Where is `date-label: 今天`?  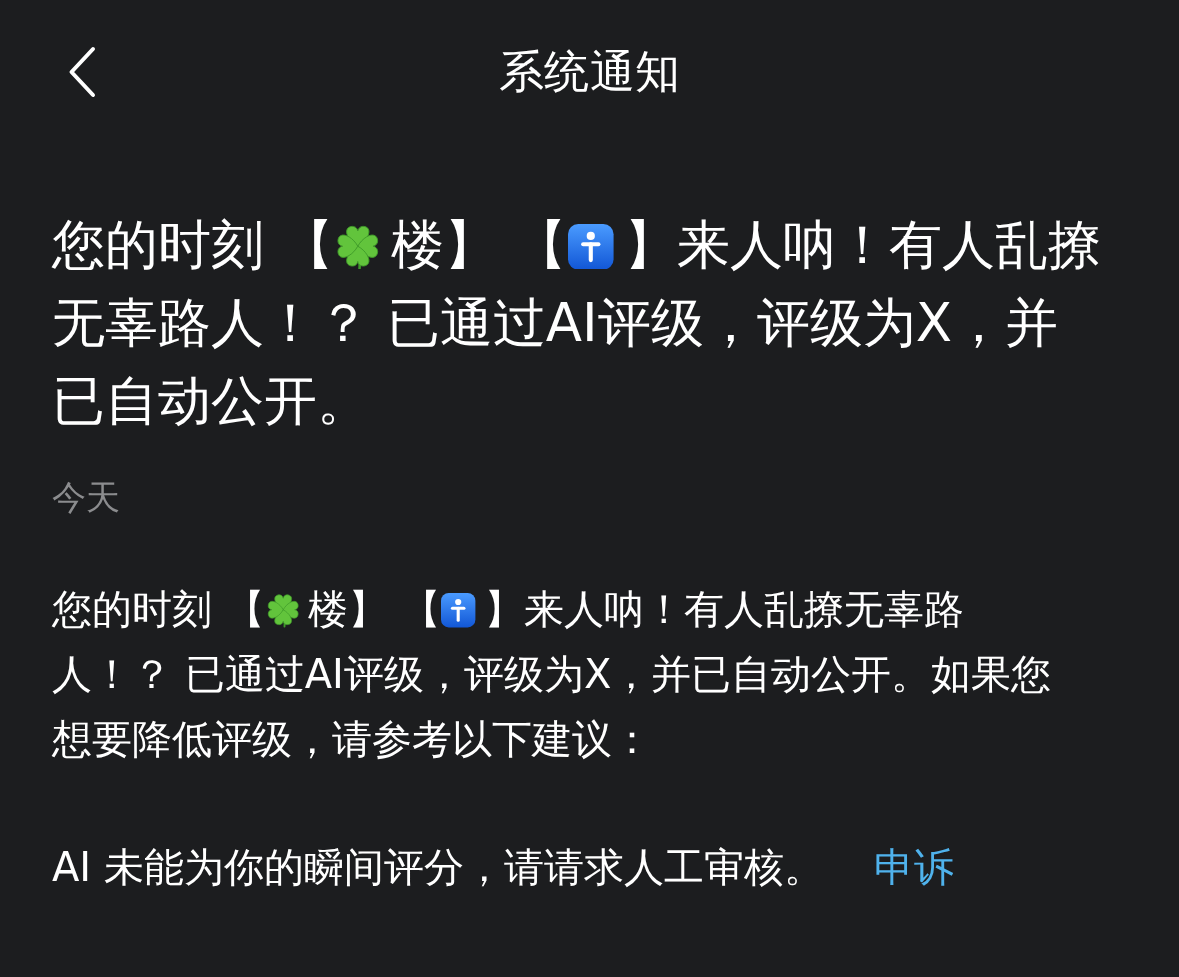 date-label: 今天 is located at coordinates (86, 497).